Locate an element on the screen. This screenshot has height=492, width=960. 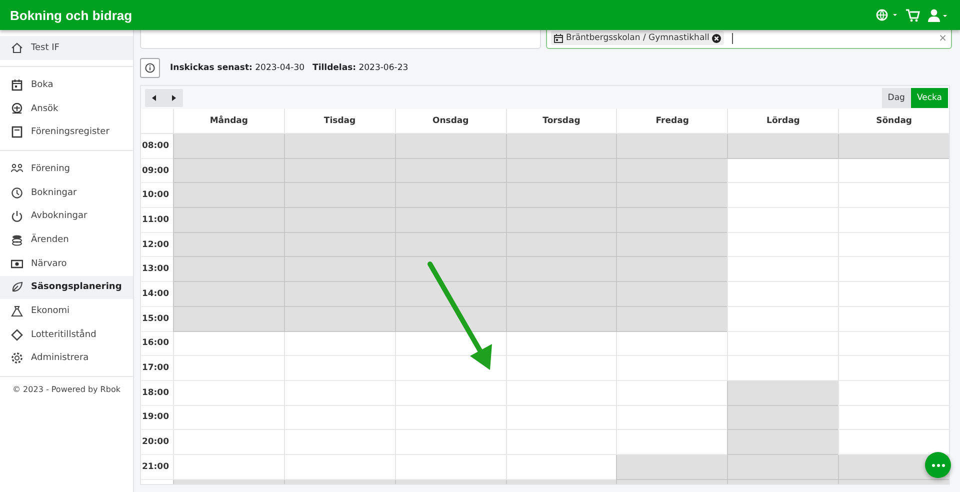
caret-right-icon is located at coordinates (173, 97).